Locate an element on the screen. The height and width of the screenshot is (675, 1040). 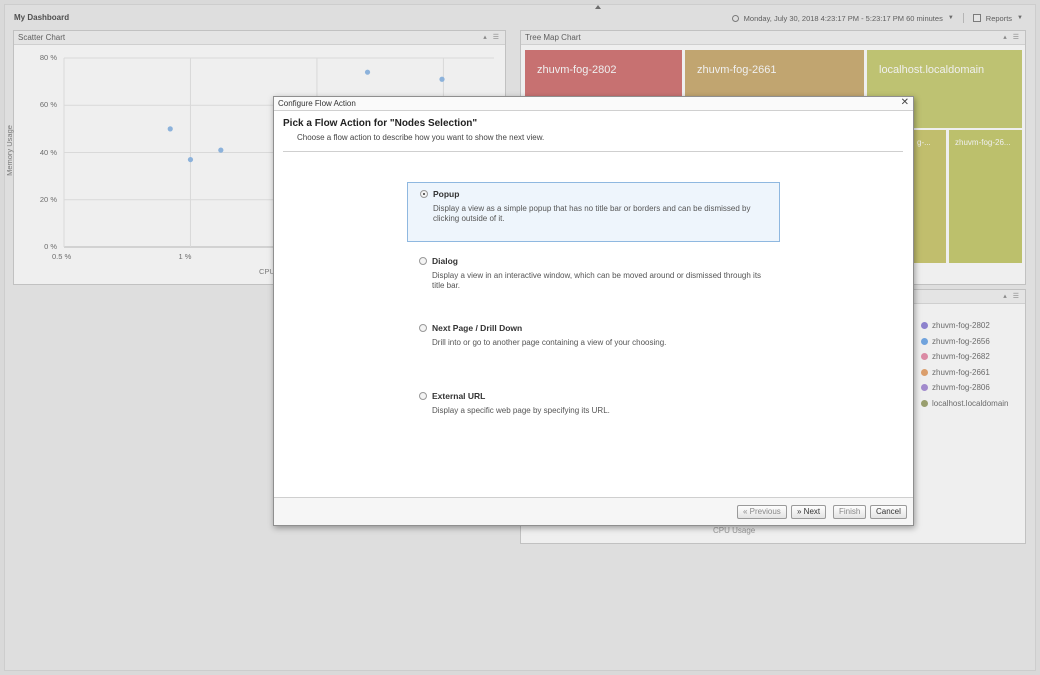
radio-popup is located at coordinates (424, 194).